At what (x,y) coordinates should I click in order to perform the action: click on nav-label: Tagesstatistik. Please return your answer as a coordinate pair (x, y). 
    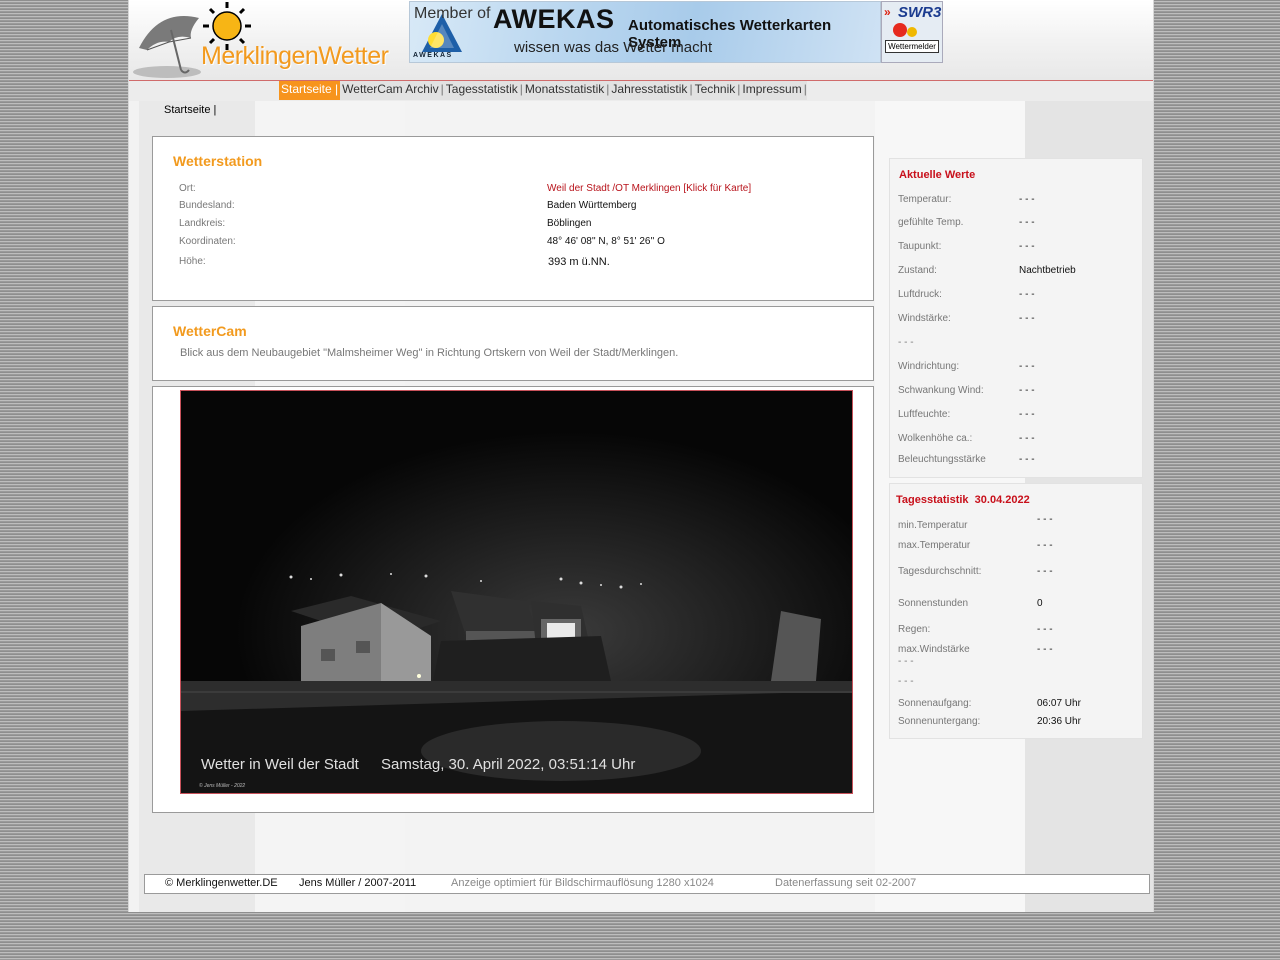
    Looking at the image, I should click on (481, 89).